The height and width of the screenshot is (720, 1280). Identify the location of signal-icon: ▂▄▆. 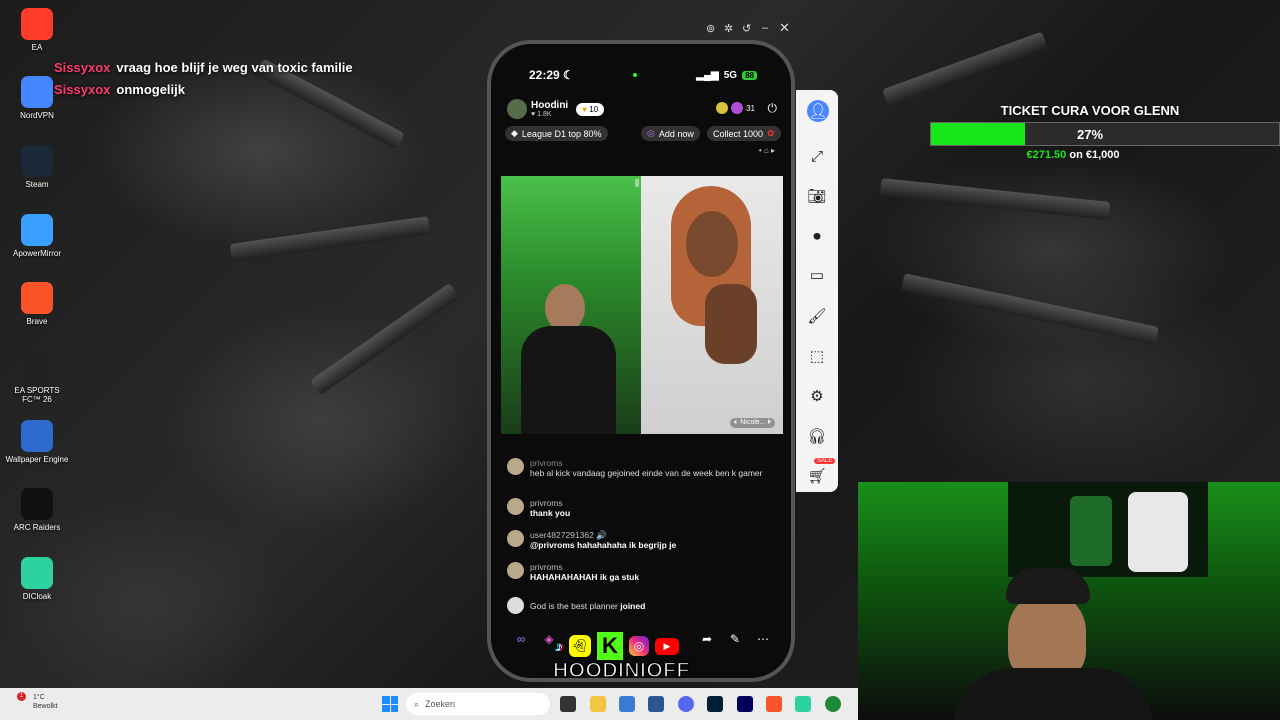
(707, 75).